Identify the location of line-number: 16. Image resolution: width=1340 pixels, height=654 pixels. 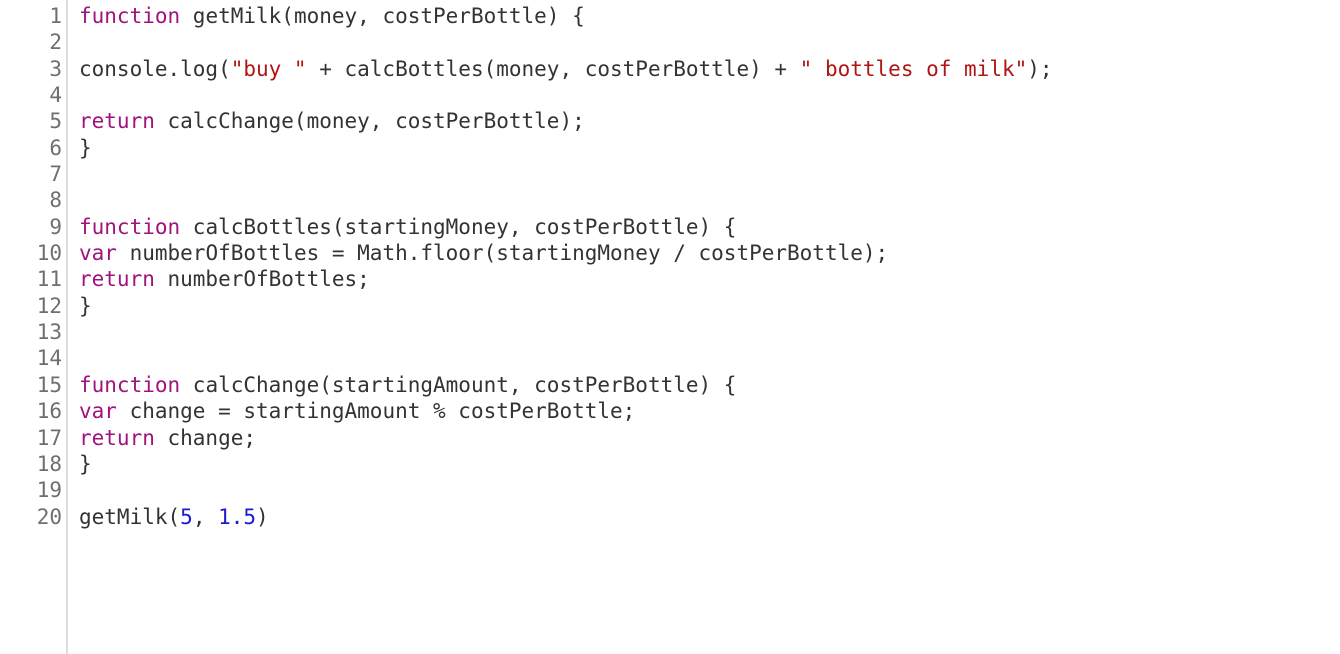
(49, 411).